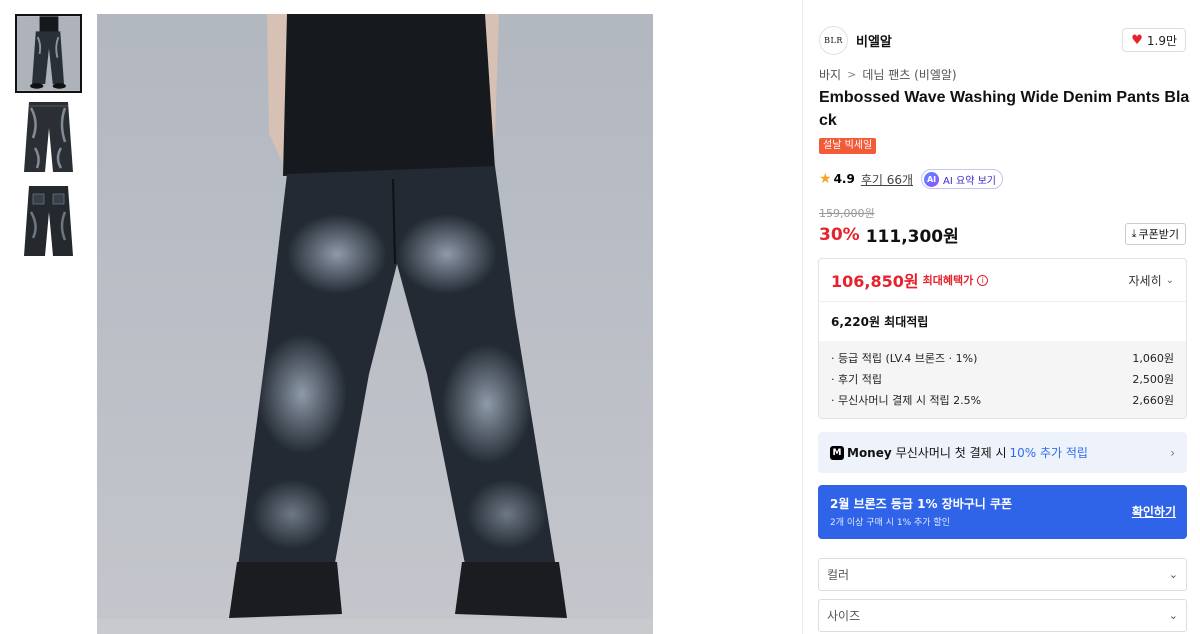 This screenshot has width=1200, height=634. Describe the element at coordinates (1161, 40) in the screenshot. I see `like-count: 1.9만` at that location.